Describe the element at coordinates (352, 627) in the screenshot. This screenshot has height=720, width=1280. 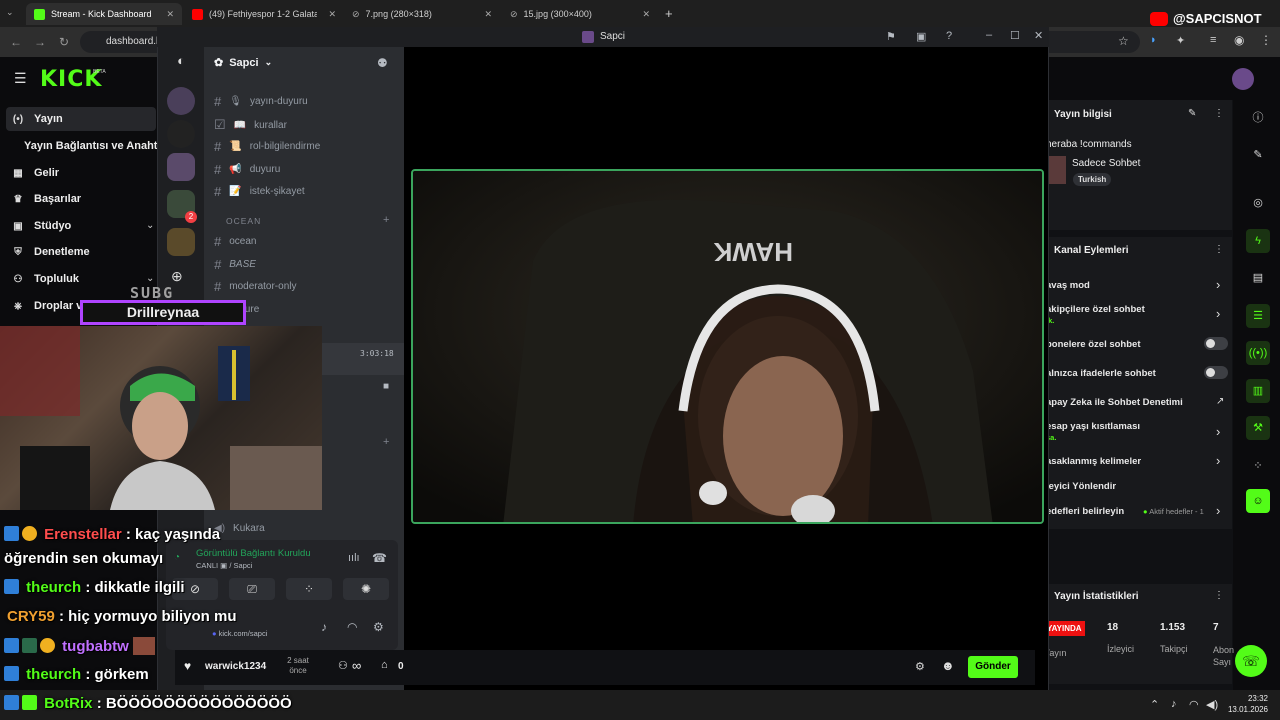
I see `headphones-icon: ◠` at that location.